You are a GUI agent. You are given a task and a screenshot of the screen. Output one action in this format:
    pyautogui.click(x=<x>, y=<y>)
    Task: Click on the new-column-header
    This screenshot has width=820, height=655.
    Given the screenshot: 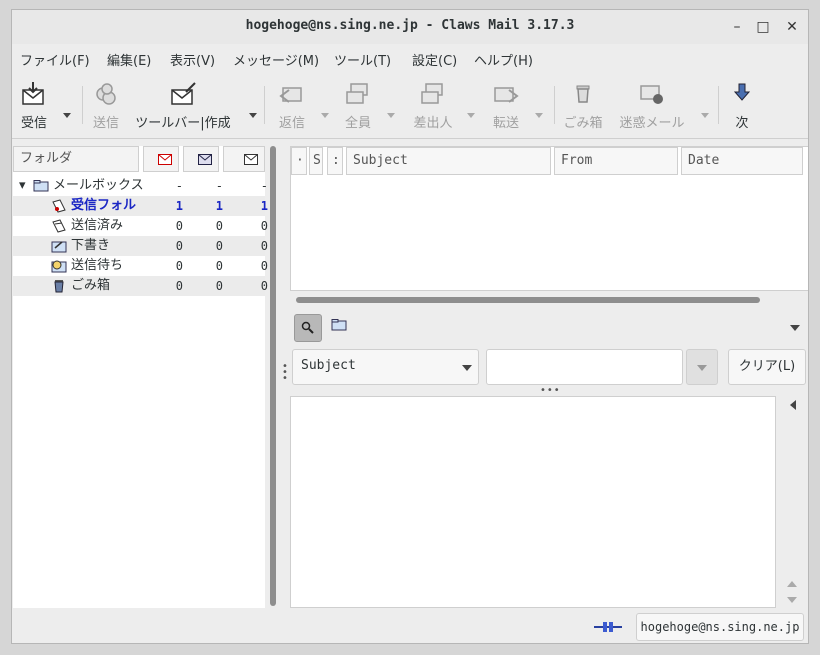 What is the action you would take?
    pyautogui.click(x=201, y=159)
    